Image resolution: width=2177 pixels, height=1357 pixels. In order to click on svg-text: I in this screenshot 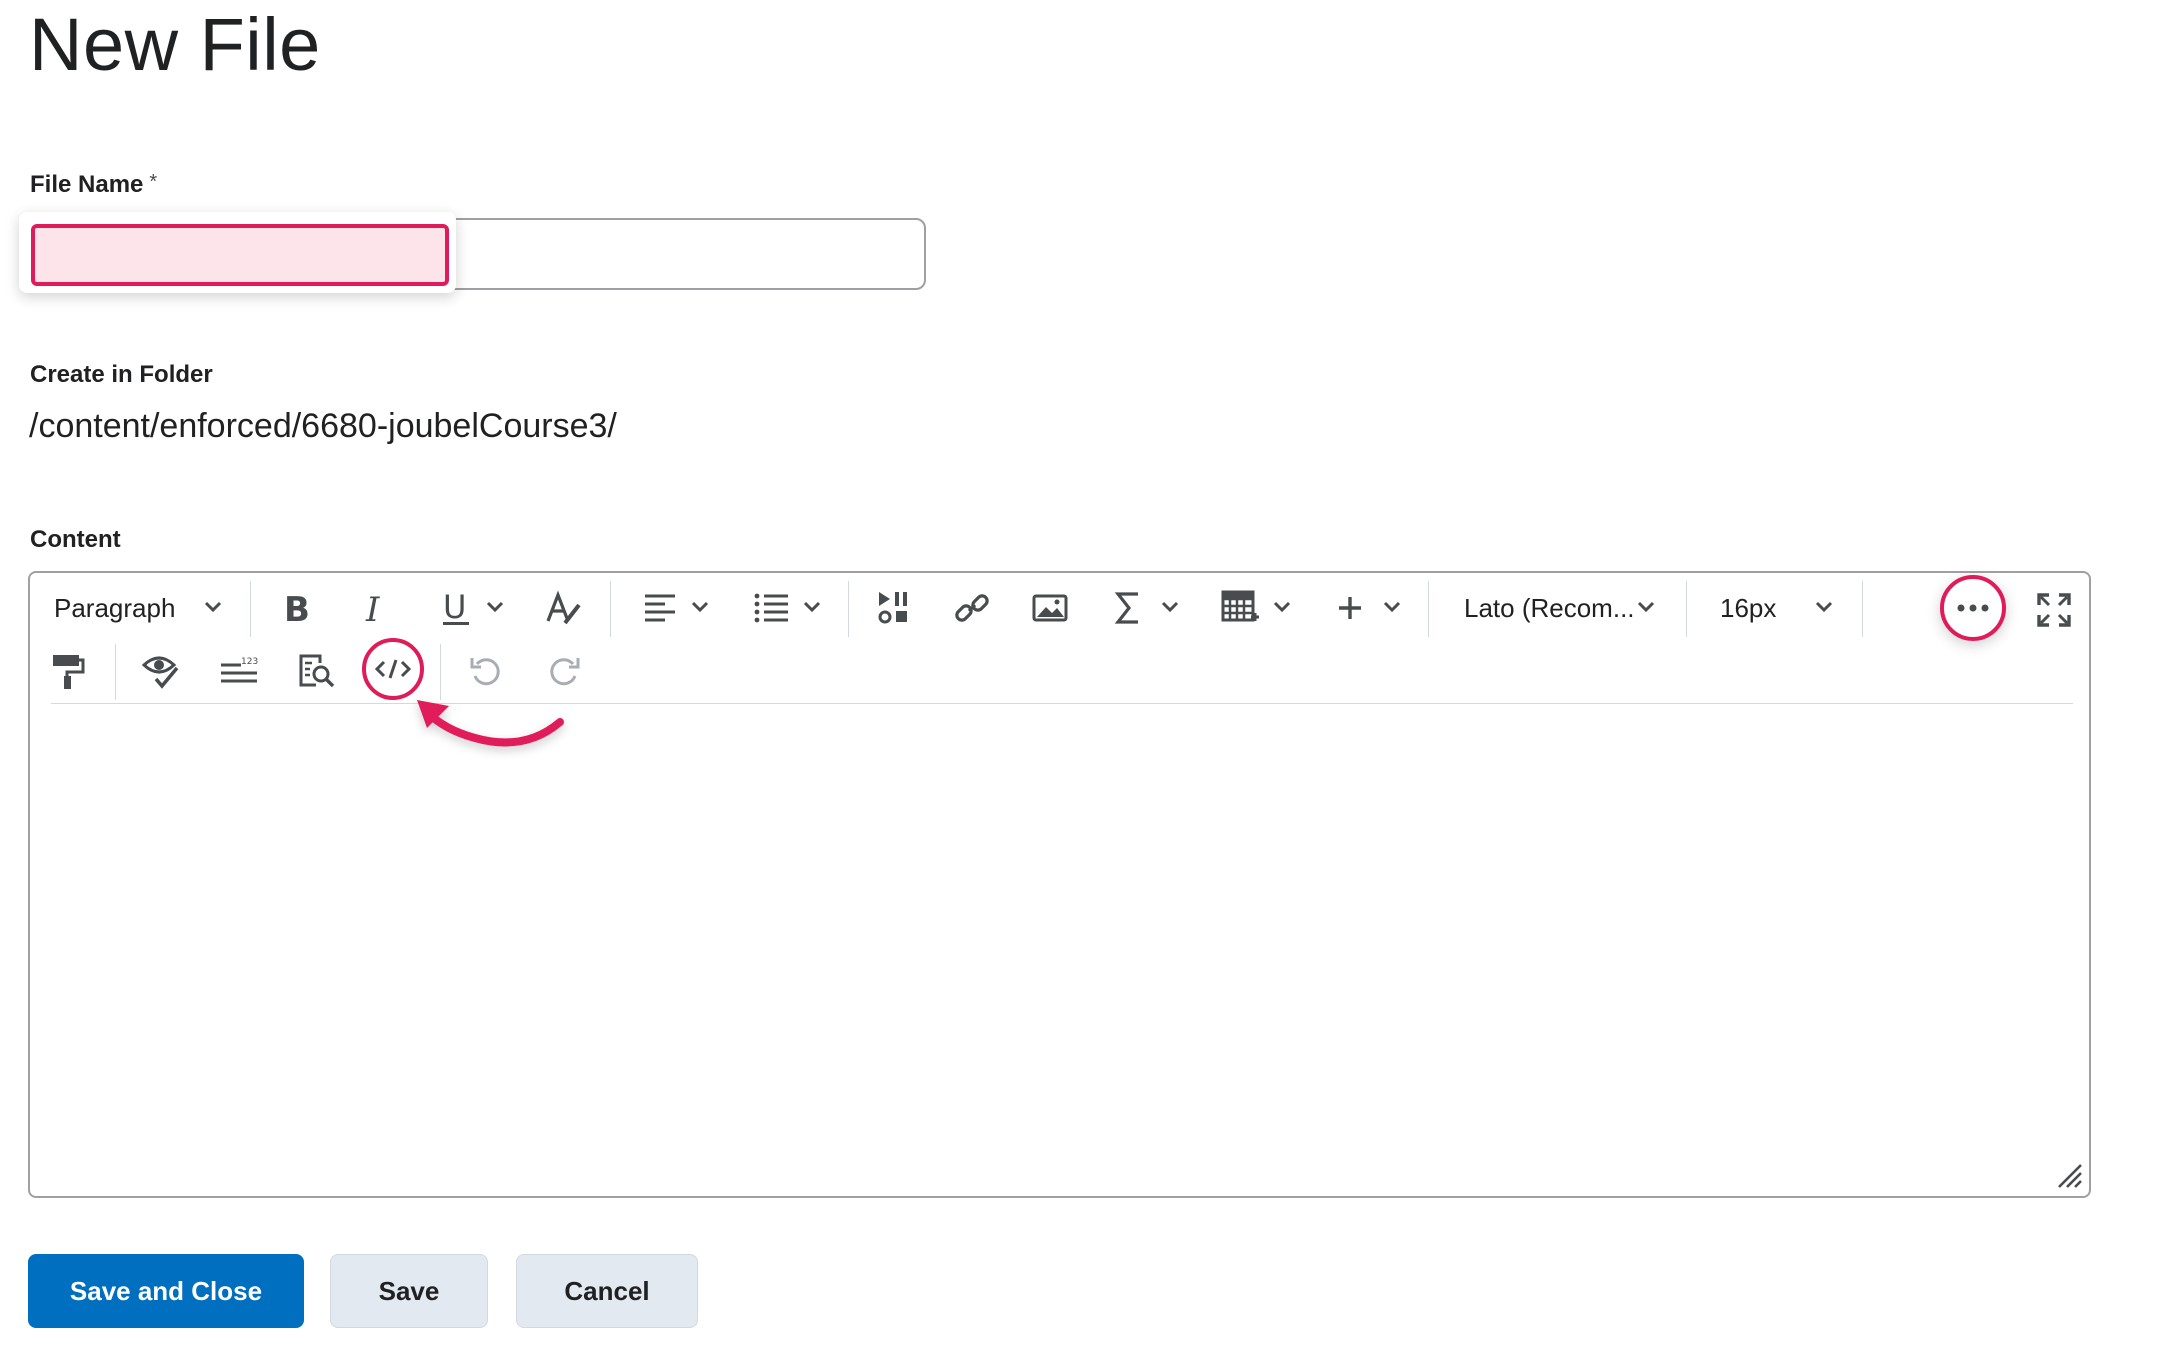, I will do `click(372, 608)`.